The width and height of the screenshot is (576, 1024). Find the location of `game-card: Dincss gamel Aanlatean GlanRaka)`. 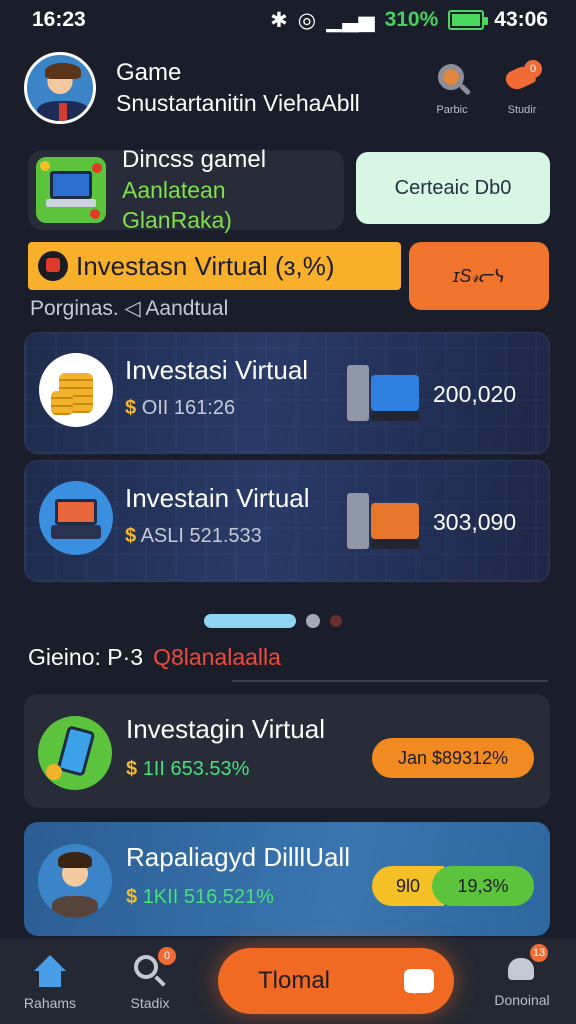

game-card: Dincss gamel Aanlatean GlanRaka) is located at coordinates (186, 189).